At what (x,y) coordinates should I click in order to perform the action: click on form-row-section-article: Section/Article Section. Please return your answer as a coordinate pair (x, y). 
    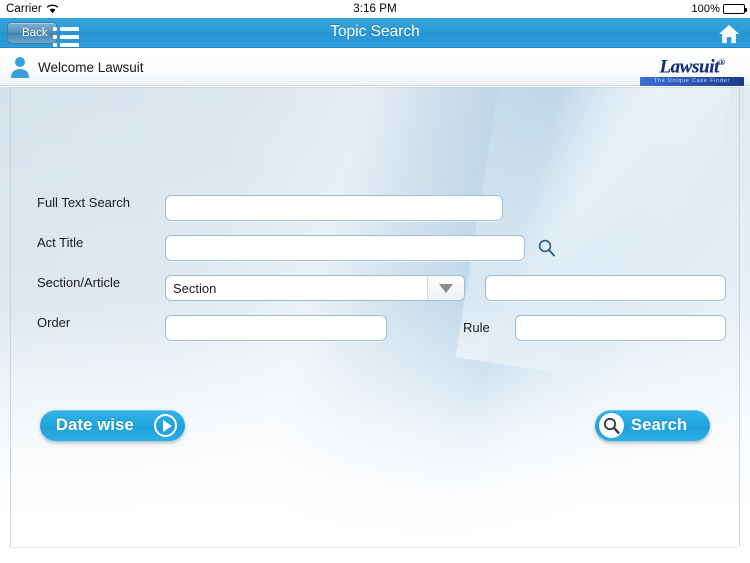
    Looking at the image, I should click on (381, 288).